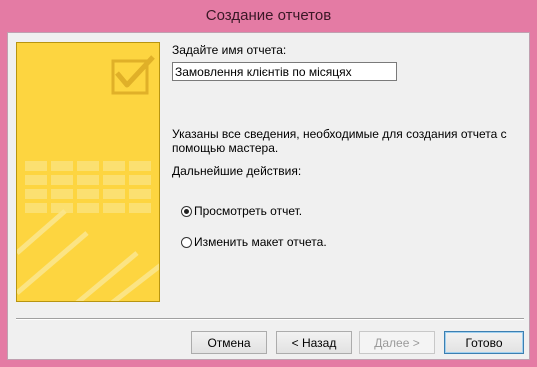  What do you see at coordinates (229, 342) in the screenshot?
I see `cancel-button: Отмена` at bounding box center [229, 342].